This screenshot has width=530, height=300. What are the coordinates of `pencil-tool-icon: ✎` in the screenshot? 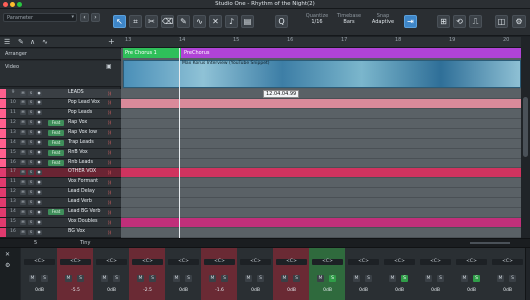 It's located at (183, 21).